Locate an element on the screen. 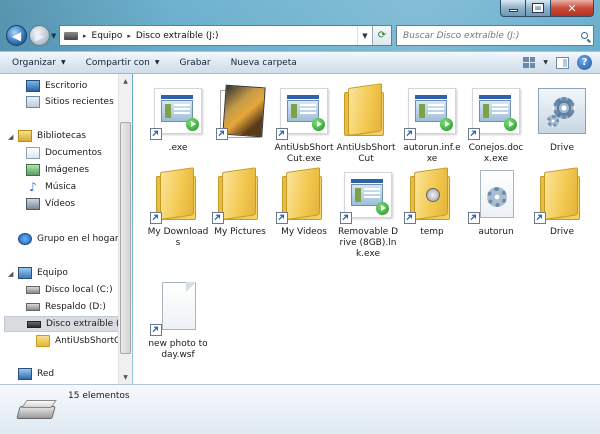  file-name: My Videos is located at coordinates (304, 232).